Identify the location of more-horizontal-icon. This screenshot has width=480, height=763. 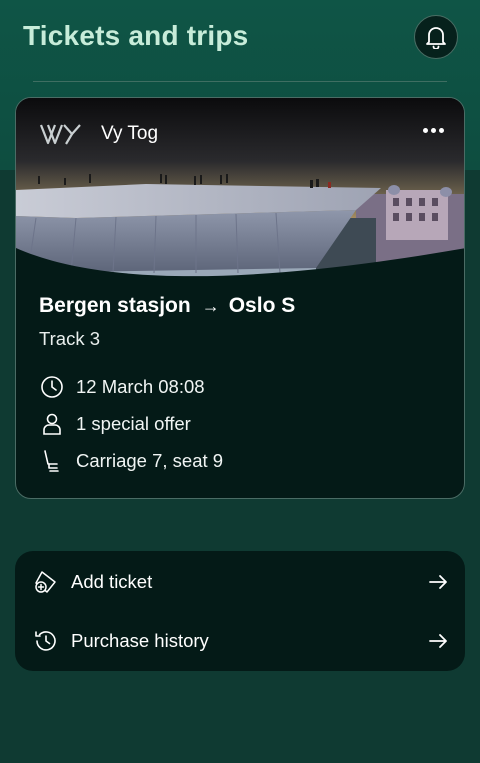
(433, 130).